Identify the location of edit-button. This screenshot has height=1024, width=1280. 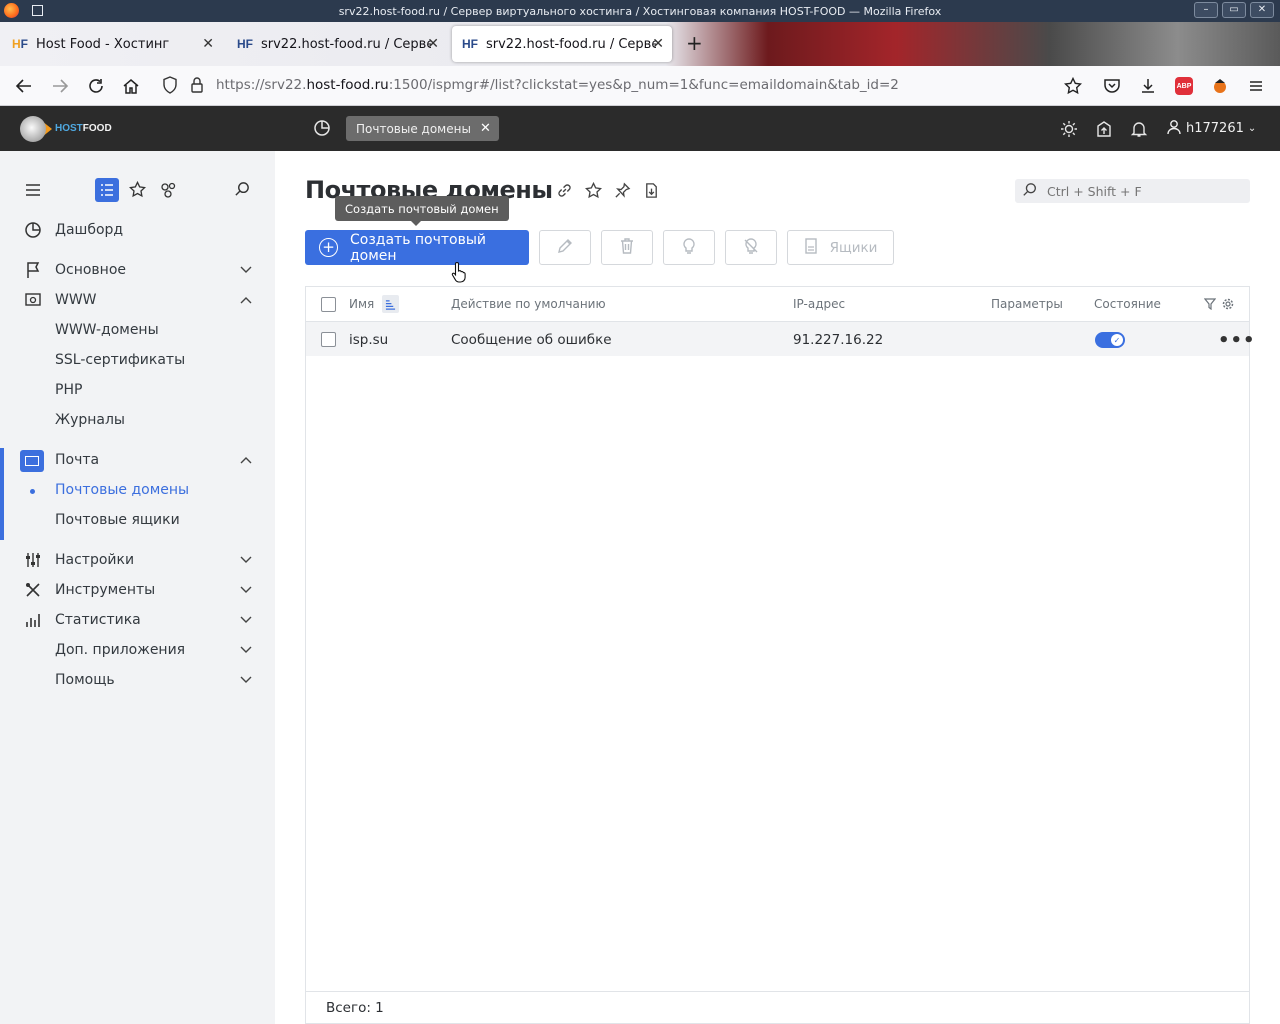
(565, 247).